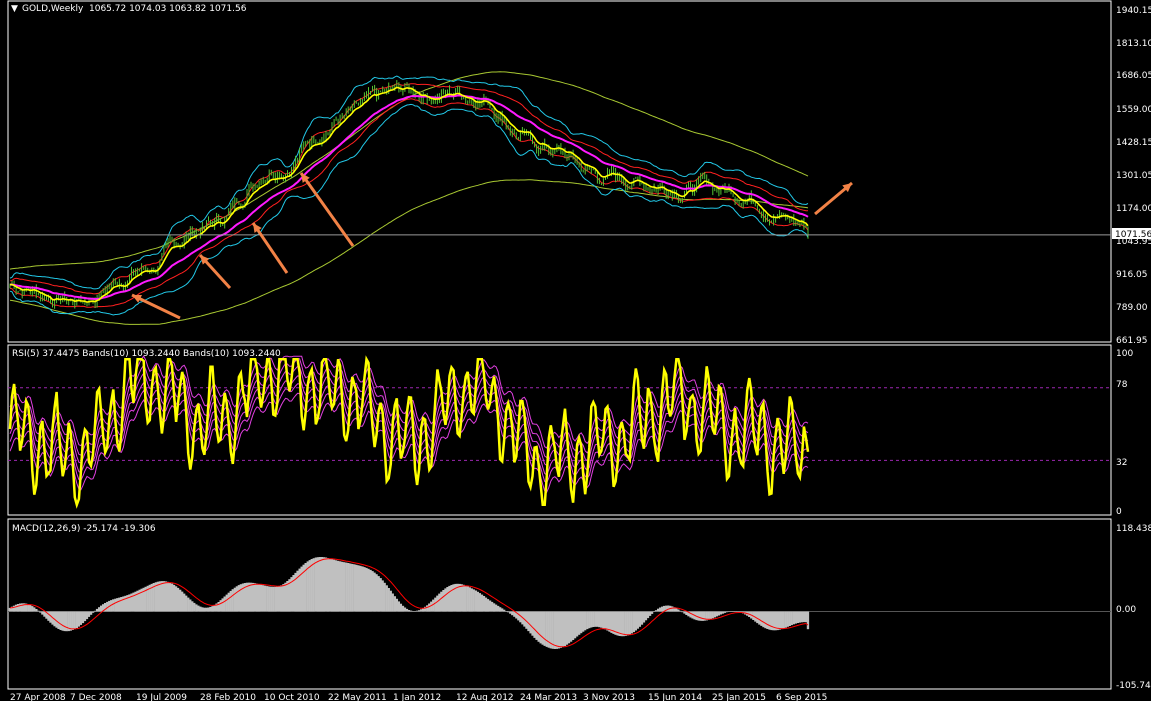 This screenshot has width=1151, height=701. Describe the element at coordinates (228, 697) in the screenshot. I see `time-axis-label: 28 Feb 2010` at that location.